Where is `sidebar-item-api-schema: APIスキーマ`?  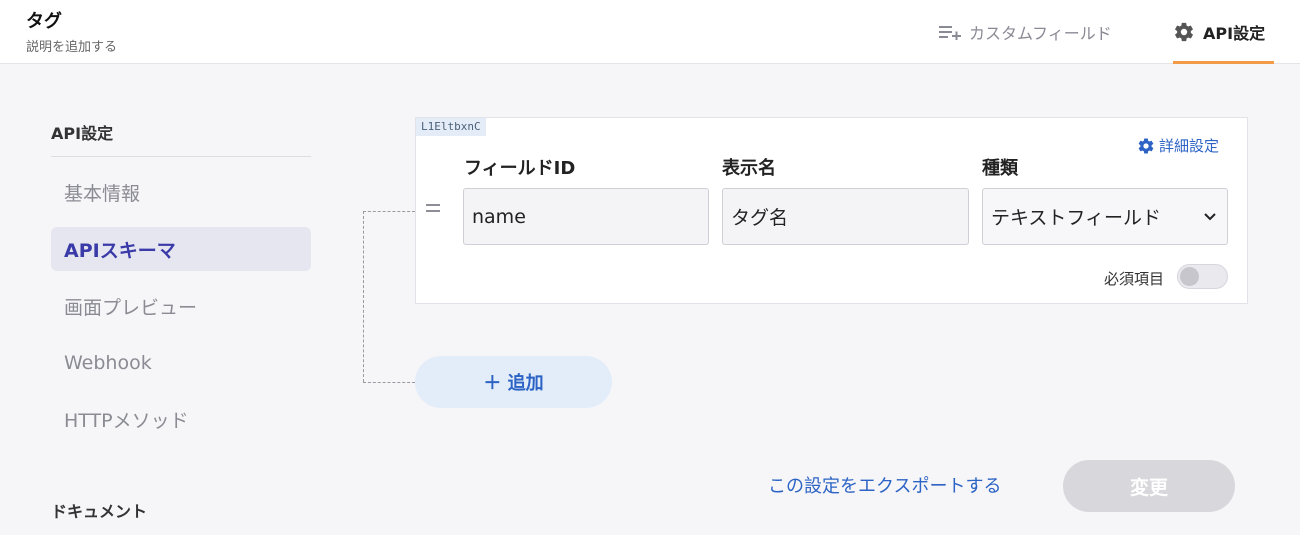 sidebar-item-api-schema: APIスキーマ is located at coordinates (181, 249).